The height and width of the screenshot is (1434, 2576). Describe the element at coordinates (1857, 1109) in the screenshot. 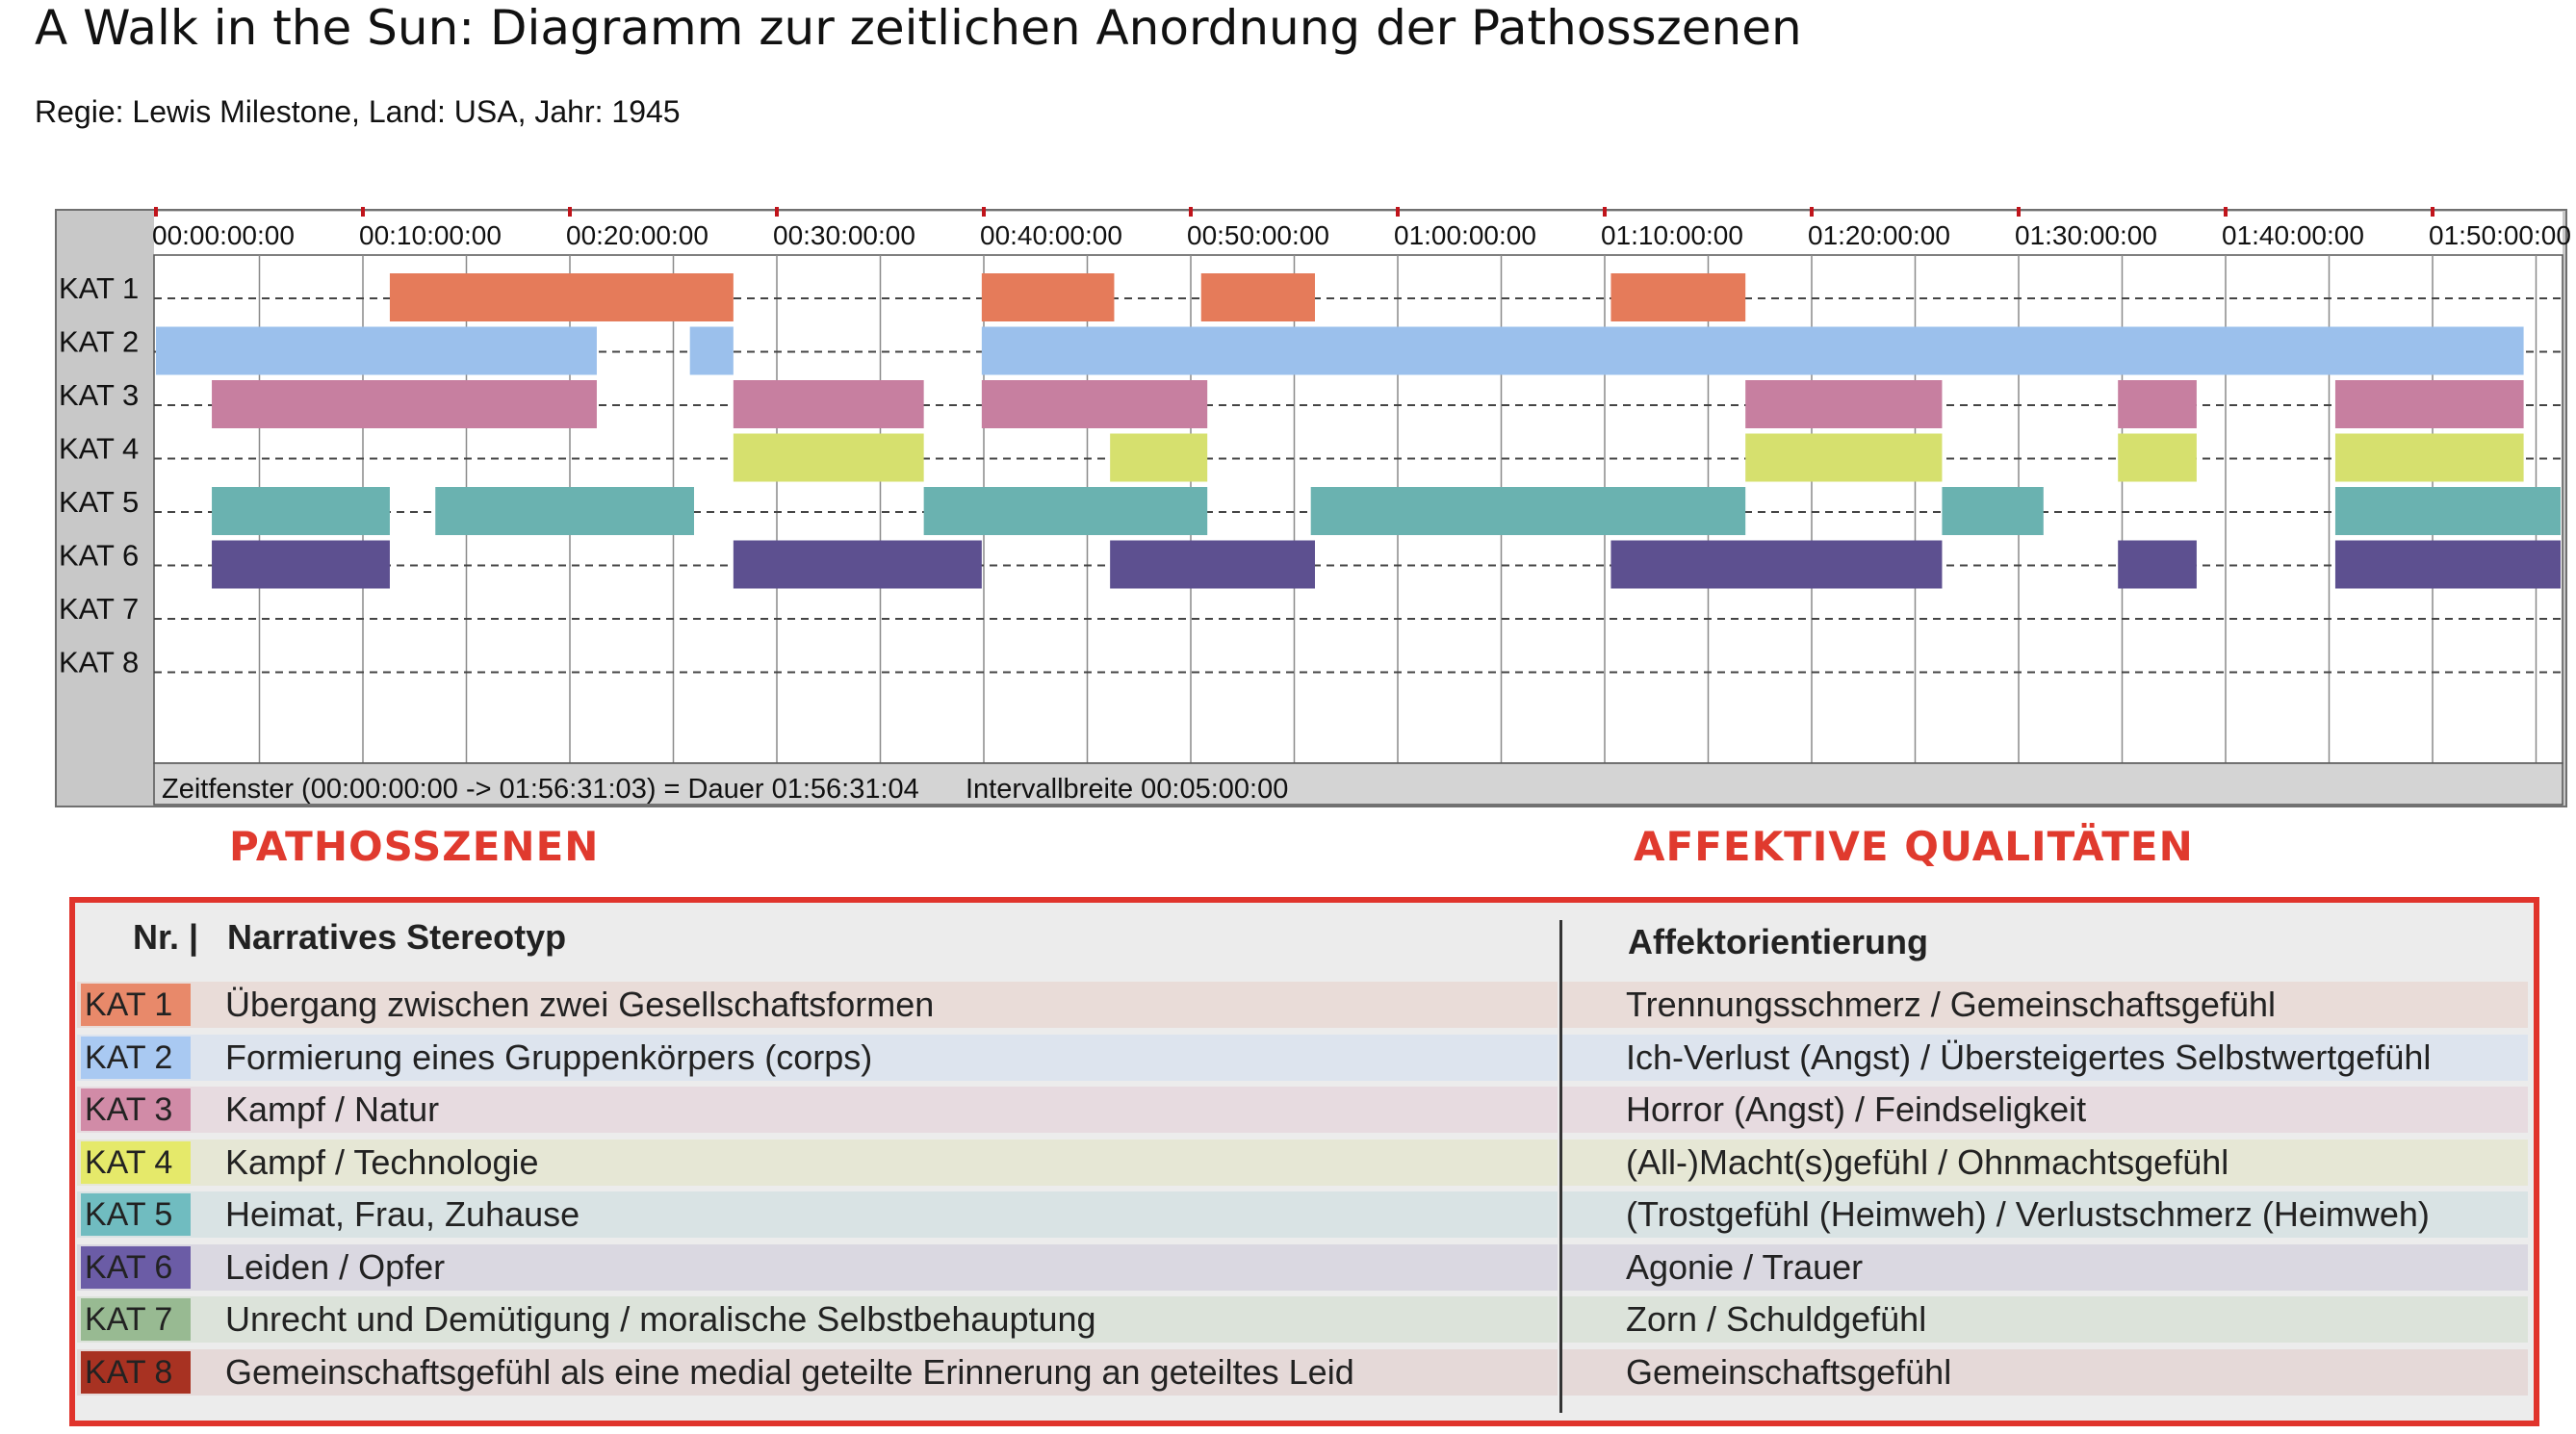

I see `affekt-text: Horror (Angst) / Feindseligkeit` at that location.